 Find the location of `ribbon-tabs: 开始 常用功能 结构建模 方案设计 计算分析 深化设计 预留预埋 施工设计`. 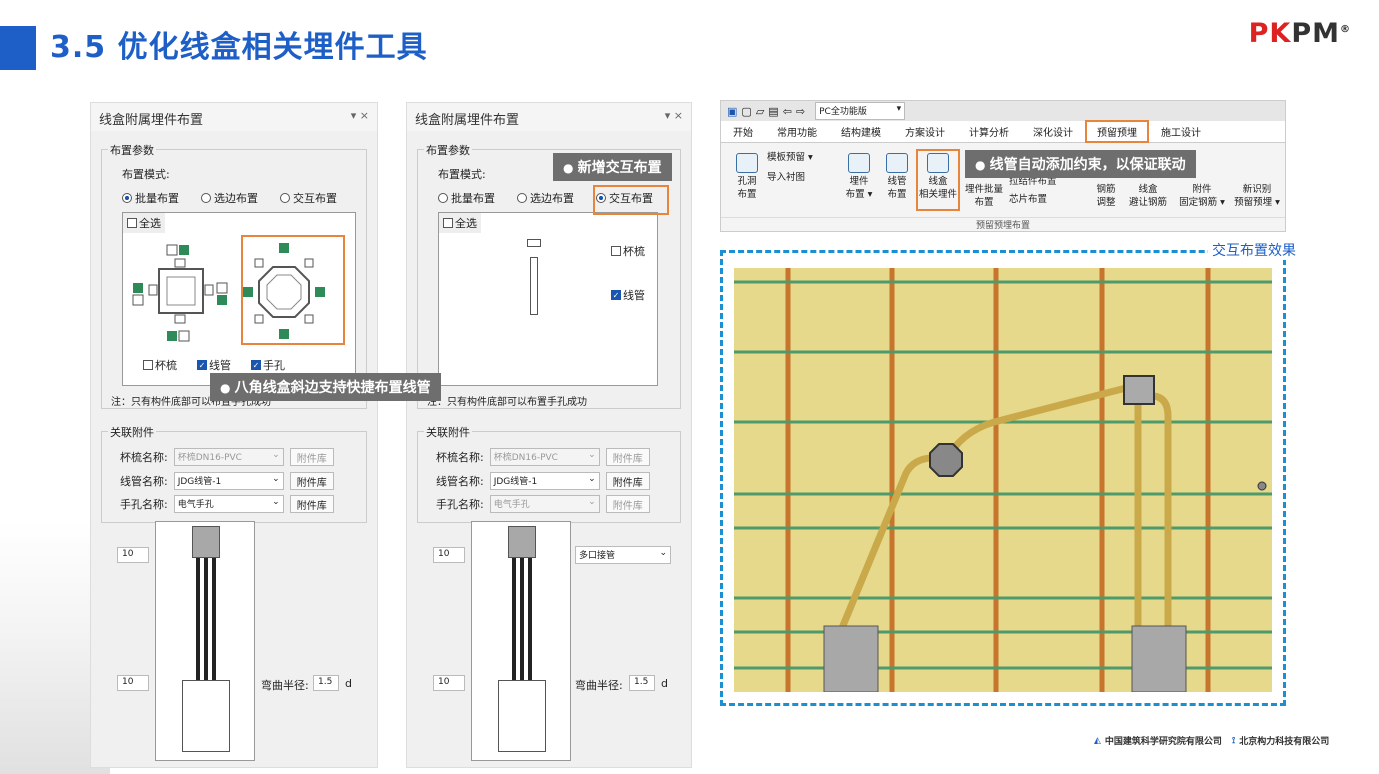

ribbon-tabs: 开始 常用功能 结构建模 方案设计 计算分析 深化设计 预留预埋 施工设计 is located at coordinates (1003, 131).